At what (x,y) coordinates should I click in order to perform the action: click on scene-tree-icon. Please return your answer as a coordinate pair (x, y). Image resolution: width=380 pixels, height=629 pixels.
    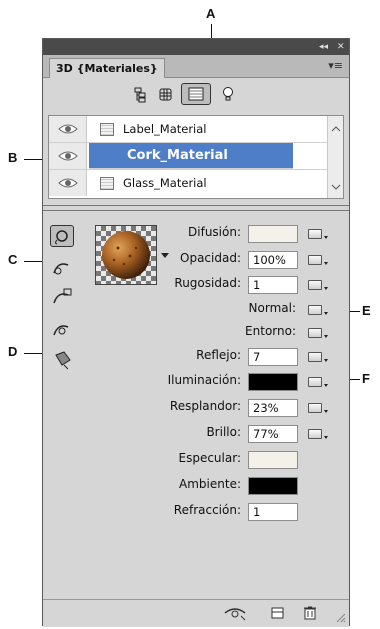
    Looking at the image, I should click on (140, 95).